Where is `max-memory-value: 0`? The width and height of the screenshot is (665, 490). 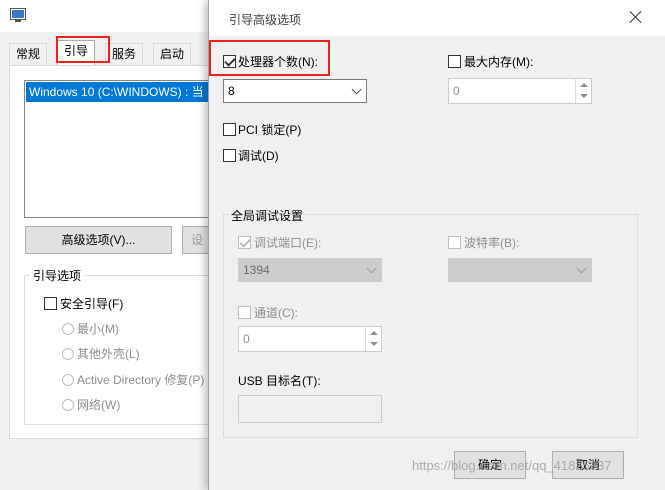 max-memory-value: 0 is located at coordinates (456, 91).